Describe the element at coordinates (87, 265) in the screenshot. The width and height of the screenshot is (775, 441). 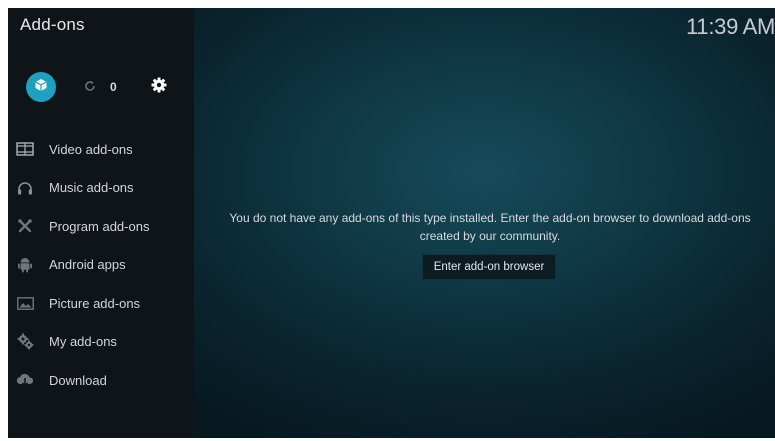
I see `sidebar-item-label: Android apps` at that location.